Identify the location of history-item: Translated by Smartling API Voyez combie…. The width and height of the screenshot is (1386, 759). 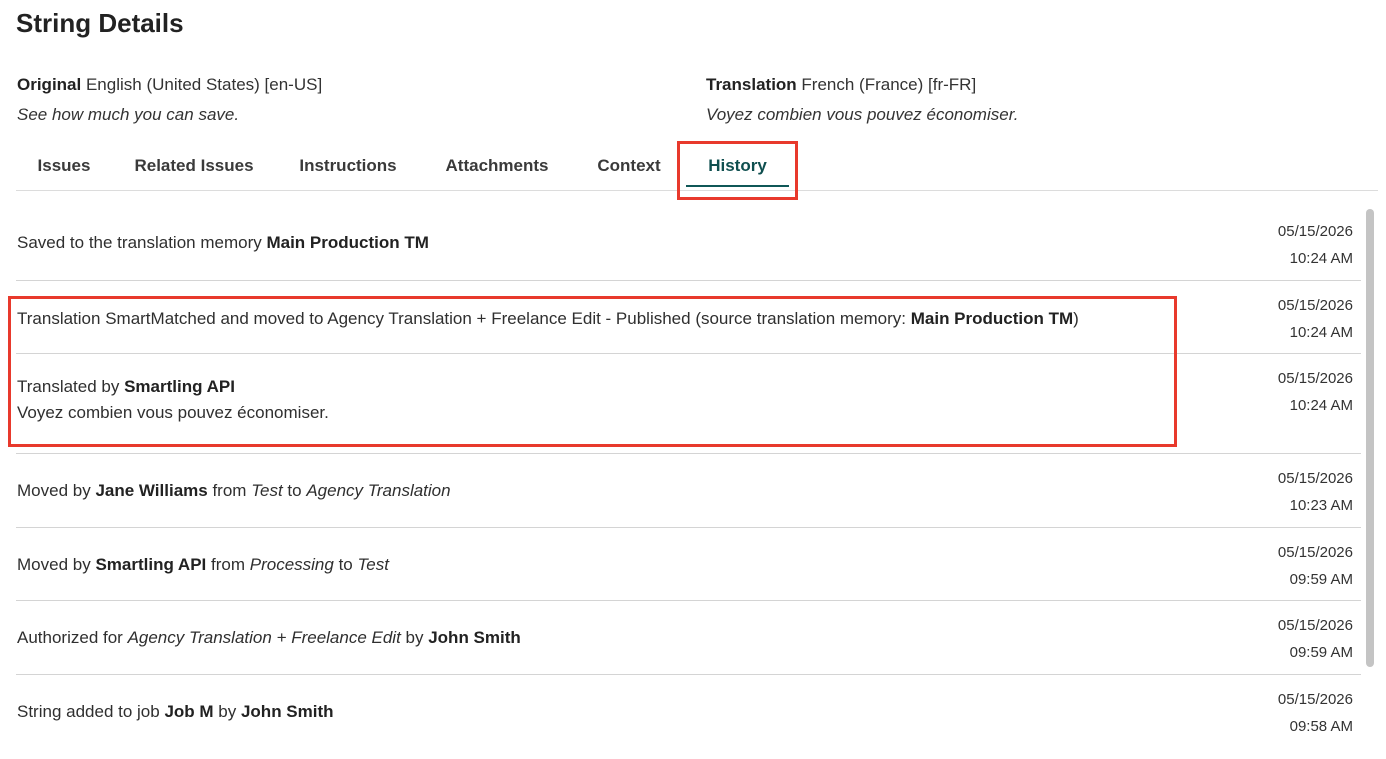
(688, 404).